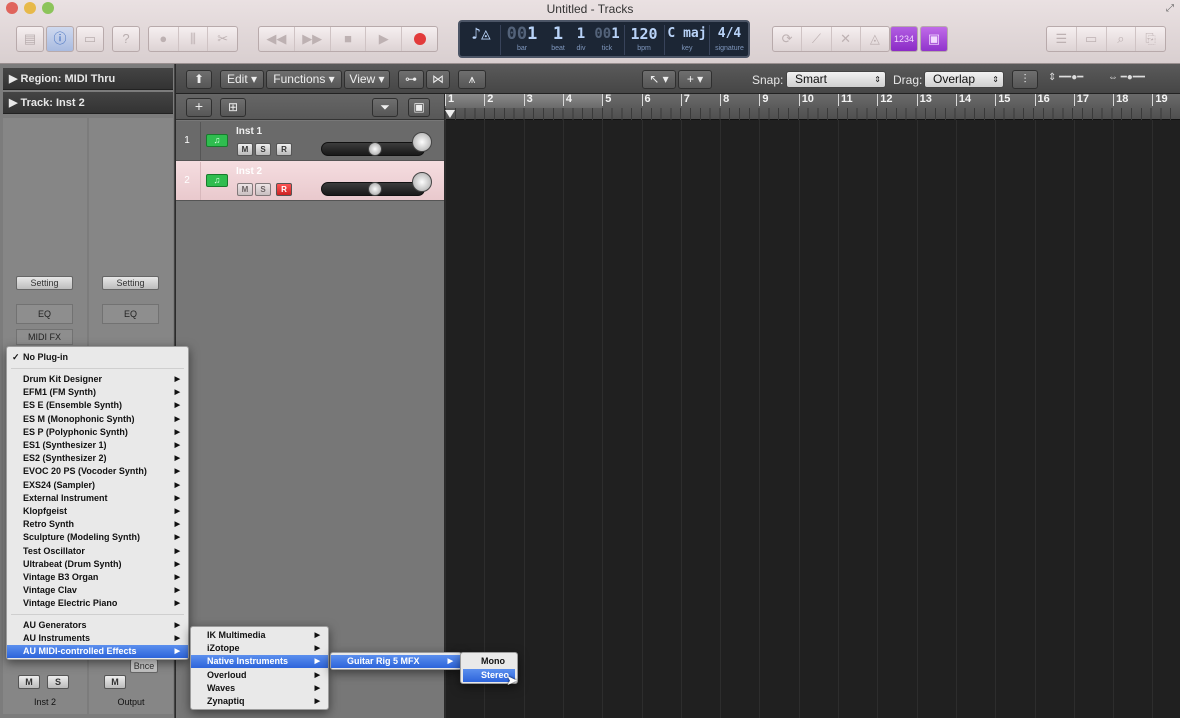  I want to click on rewind-icon: ◀◀, so click(277, 39).